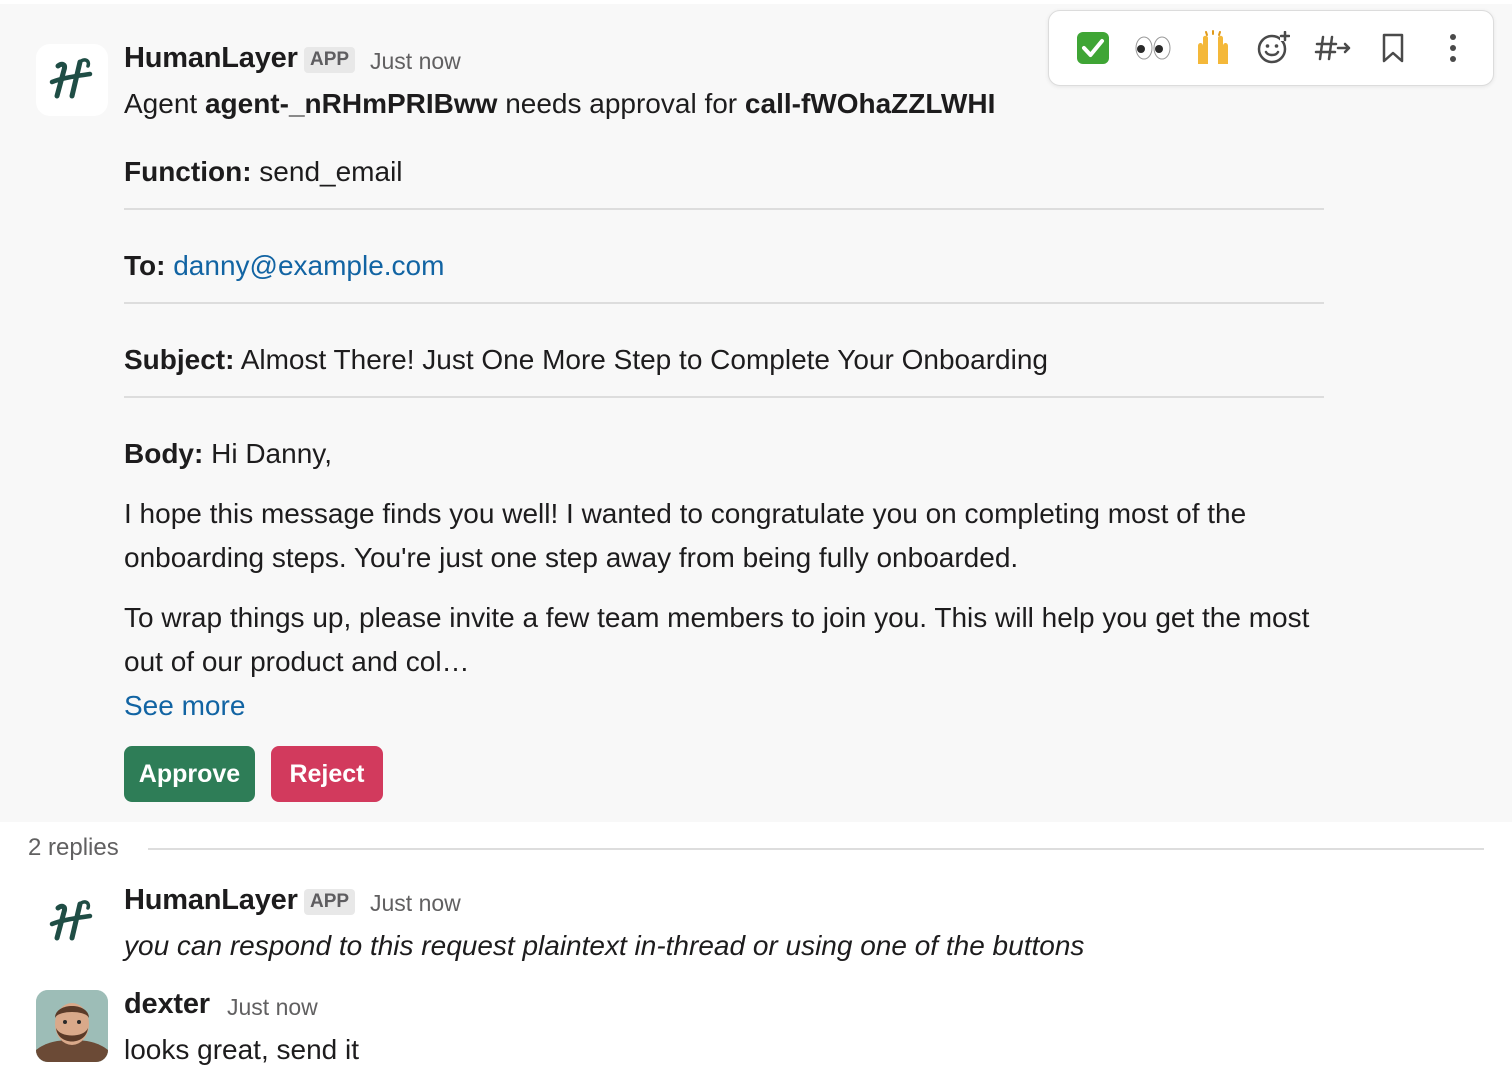 This screenshot has width=1512, height=1088. What do you see at coordinates (870, 103) in the screenshot?
I see `call-id: call-fWOhaZZLWHI` at bounding box center [870, 103].